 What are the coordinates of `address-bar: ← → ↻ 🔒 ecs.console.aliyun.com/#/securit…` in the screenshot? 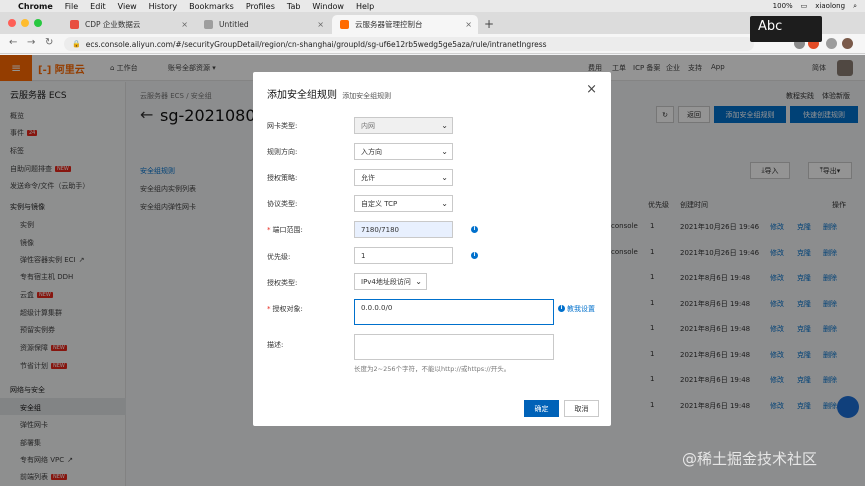 It's located at (432, 44).